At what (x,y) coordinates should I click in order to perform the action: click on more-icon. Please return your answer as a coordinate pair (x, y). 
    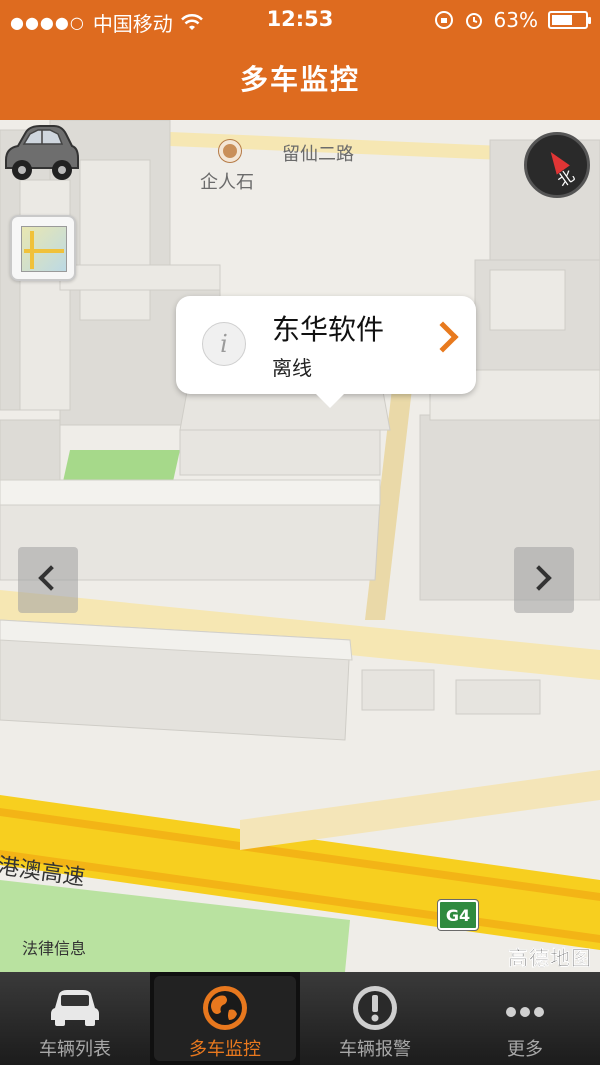
    Looking at the image, I should click on (525, 1012).